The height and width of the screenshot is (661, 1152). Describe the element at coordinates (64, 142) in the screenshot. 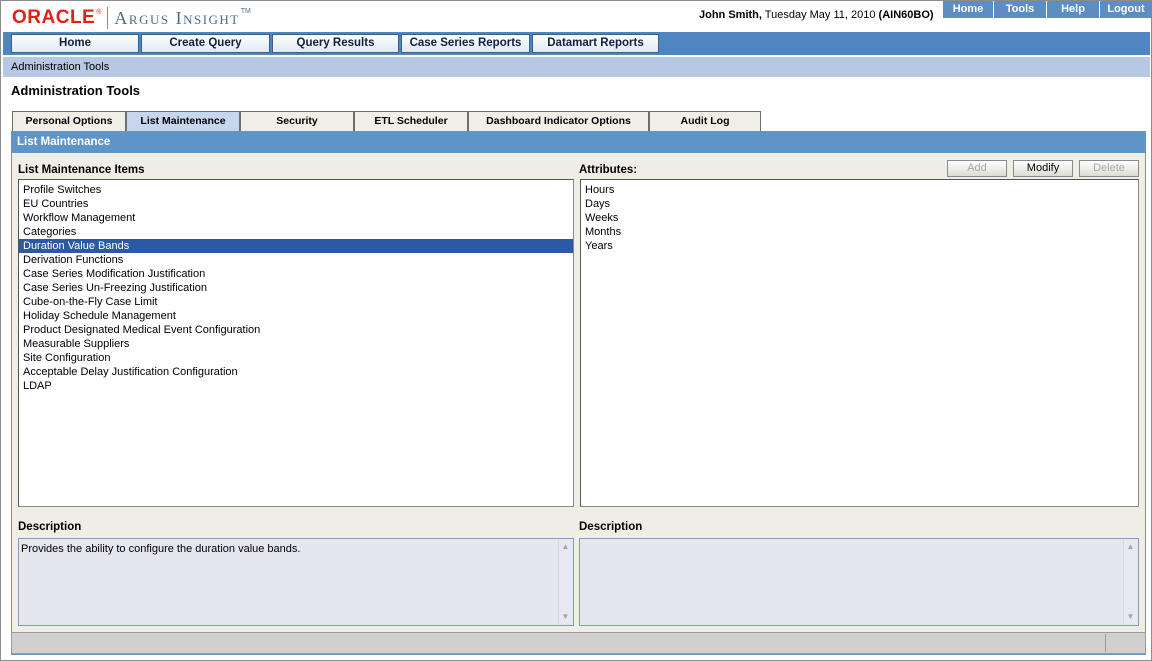

I see `panel-title: List Maintenance` at that location.